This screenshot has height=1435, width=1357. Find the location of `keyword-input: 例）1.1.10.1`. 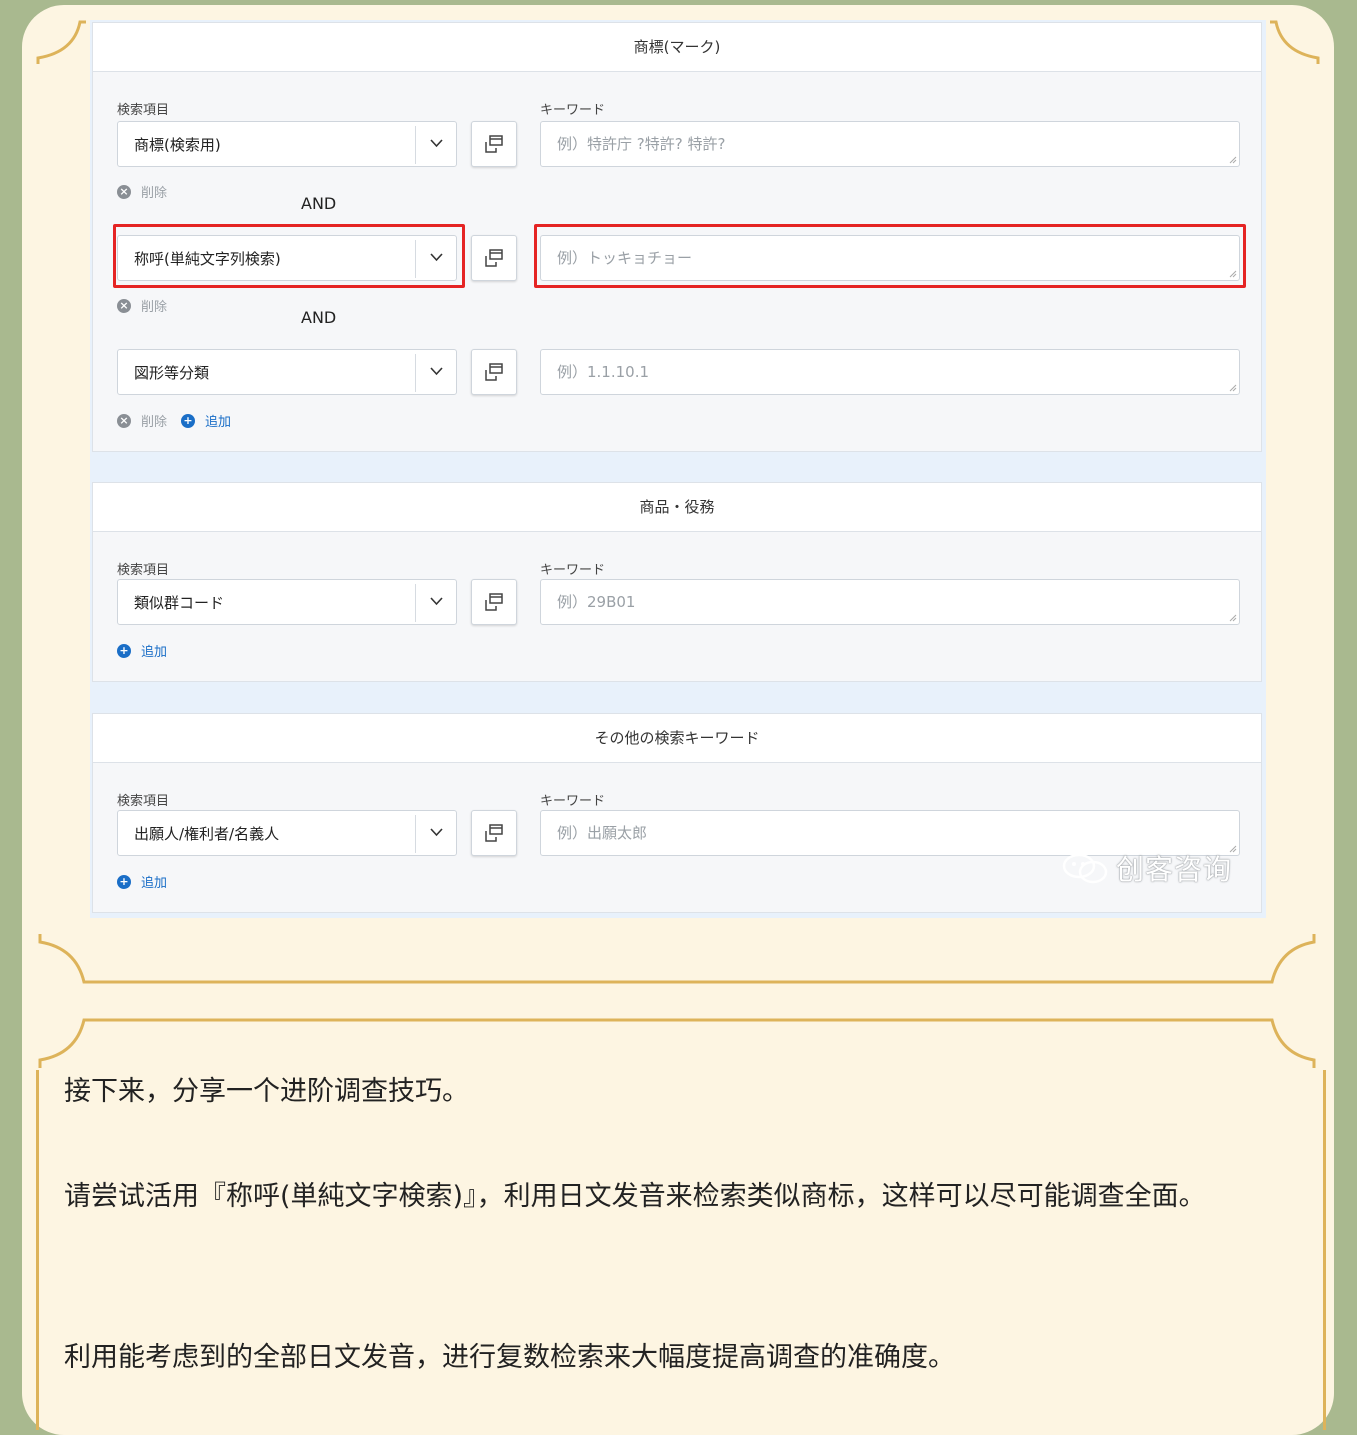

keyword-input: 例）1.1.10.1 is located at coordinates (890, 372).